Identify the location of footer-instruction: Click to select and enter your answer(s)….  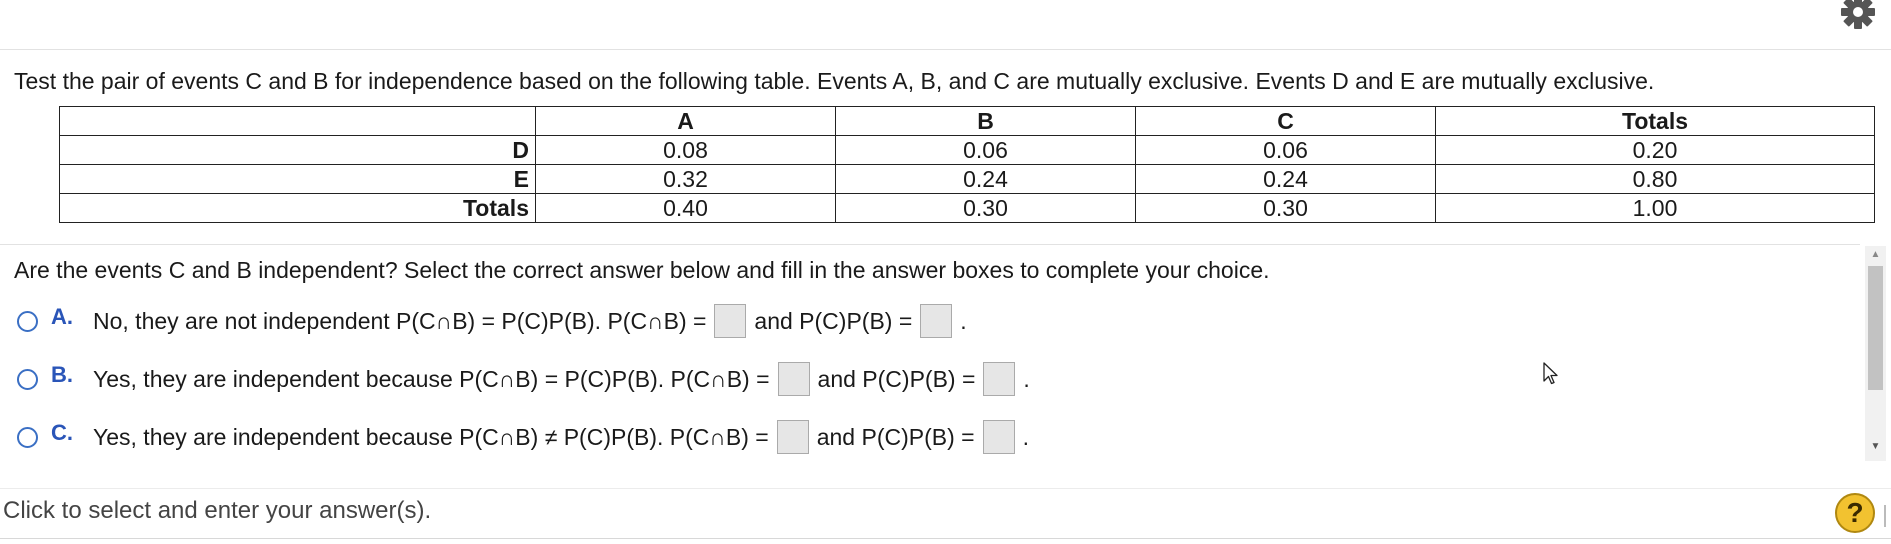
(217, 510).